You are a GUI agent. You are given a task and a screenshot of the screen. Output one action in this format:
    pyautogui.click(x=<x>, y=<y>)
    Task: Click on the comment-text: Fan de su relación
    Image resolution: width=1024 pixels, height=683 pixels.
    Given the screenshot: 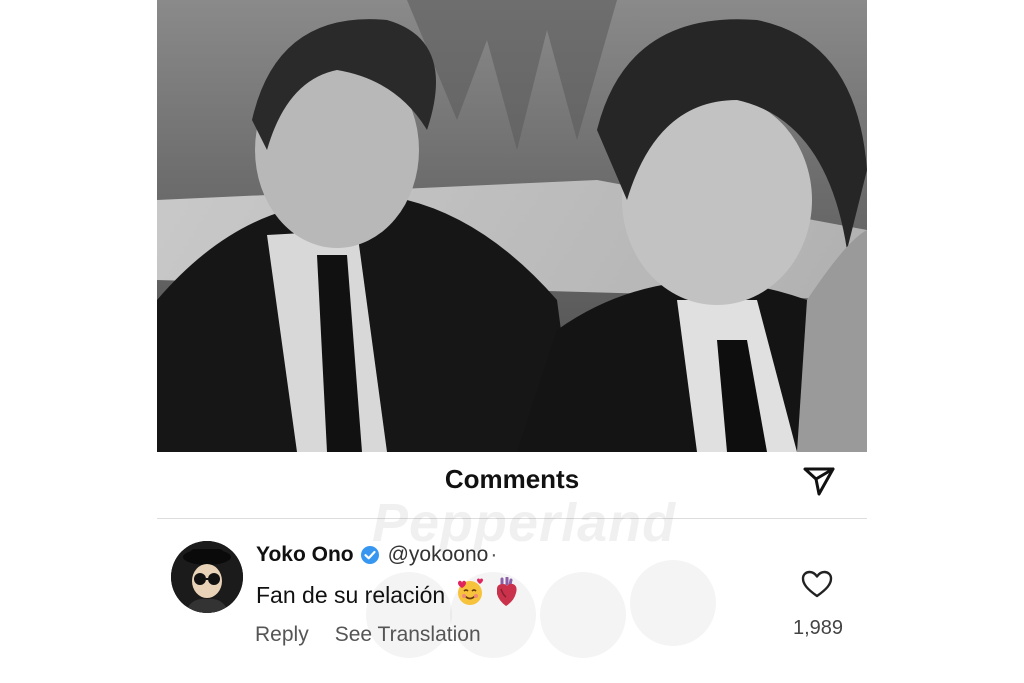 What is the action you would take?
    pyautogui.click(x=351, y=594)
    